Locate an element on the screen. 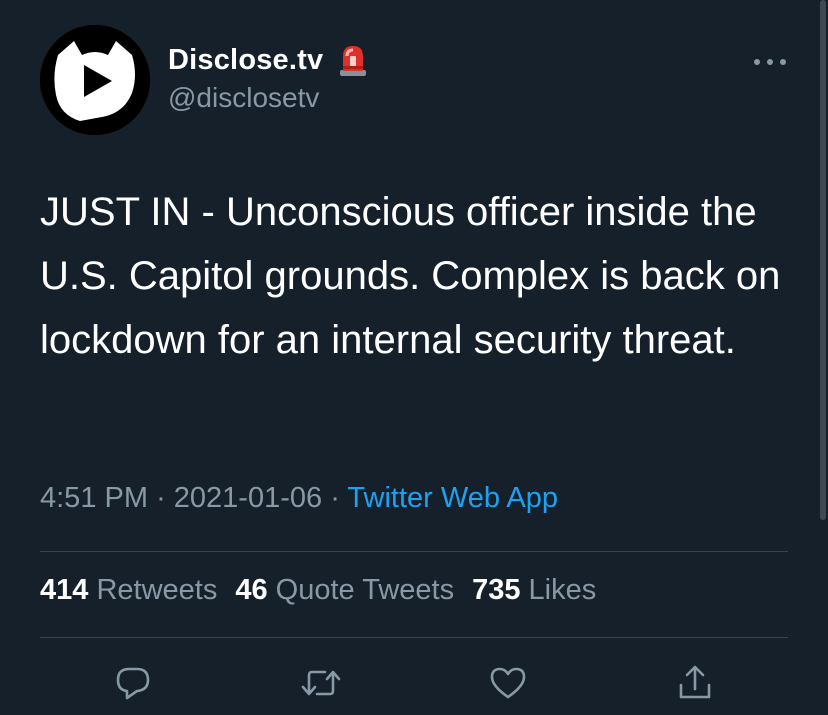  share-button is located at coordinates (695, 683).